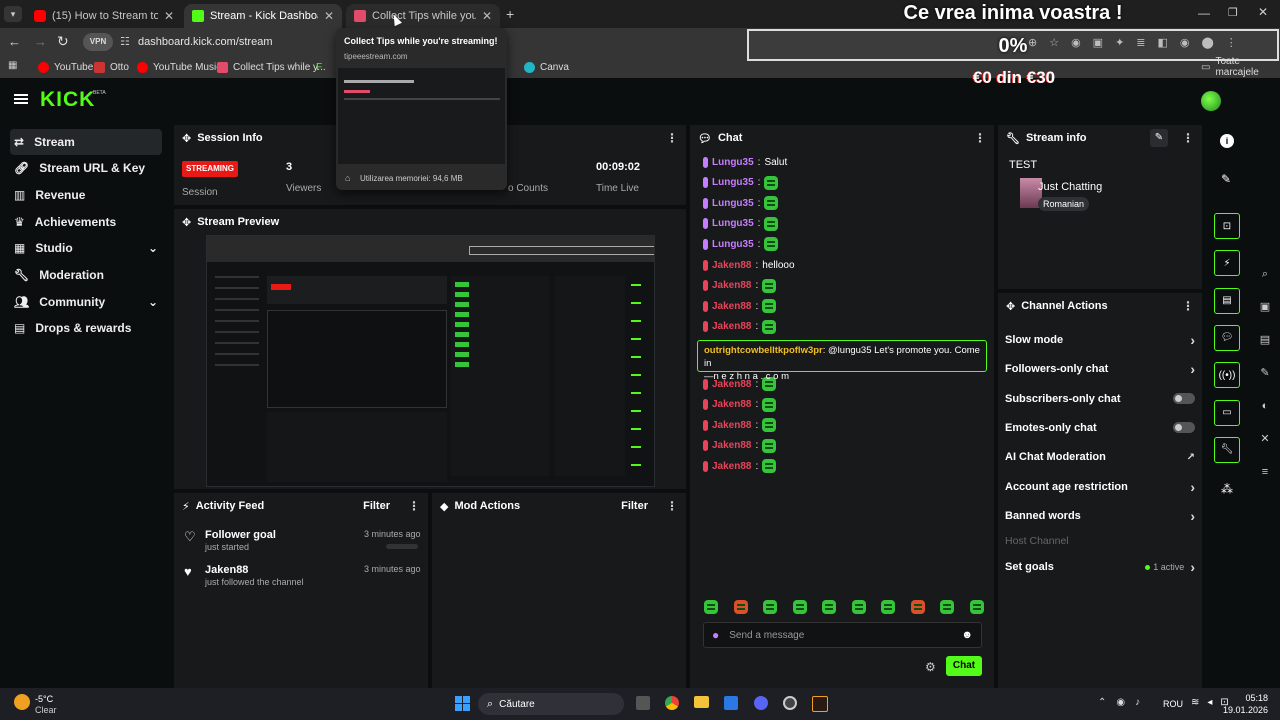 The width and height of the screenshot is (1280, 720). I want to click on chat-username: outrightcowbelltkpoflw3pr, so click(763, 350).